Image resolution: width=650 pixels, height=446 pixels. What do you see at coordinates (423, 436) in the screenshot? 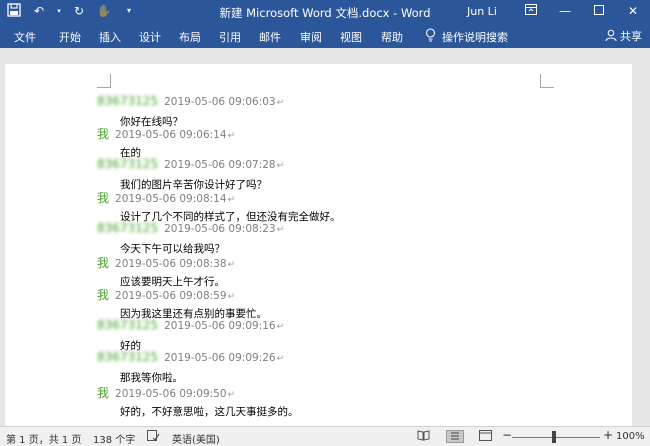
I see `read-mode-icon` at bounding box center [423, 436].